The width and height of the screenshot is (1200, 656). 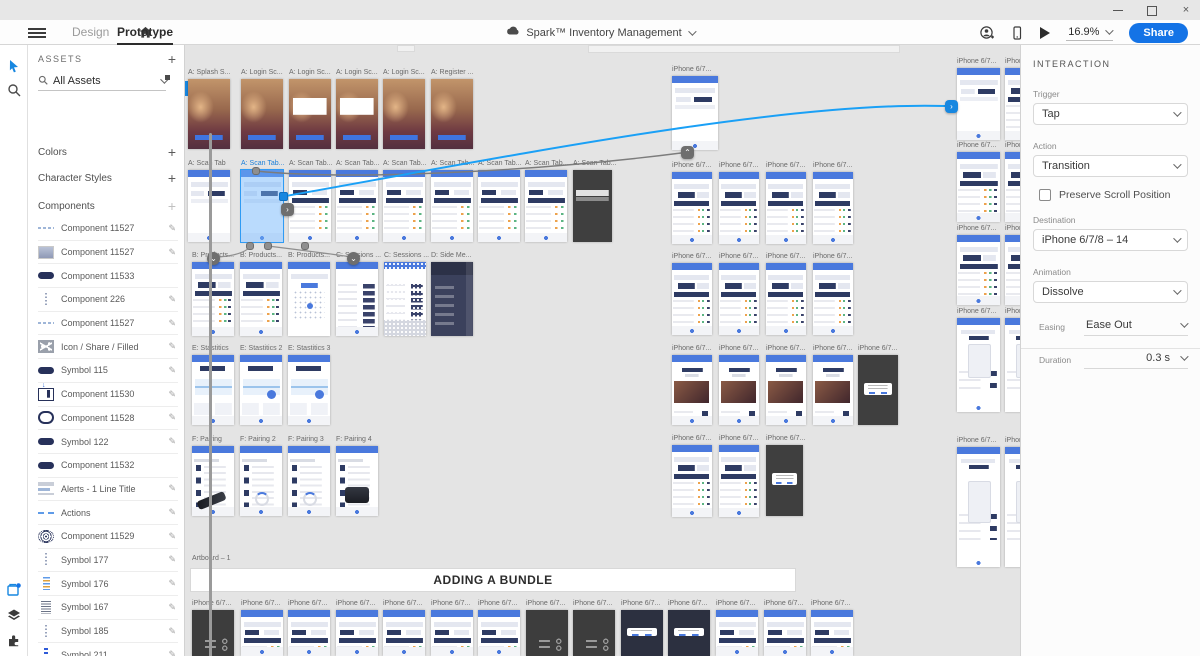 I want to click on hamburger-menu-icon, so click(x=37, y=33).